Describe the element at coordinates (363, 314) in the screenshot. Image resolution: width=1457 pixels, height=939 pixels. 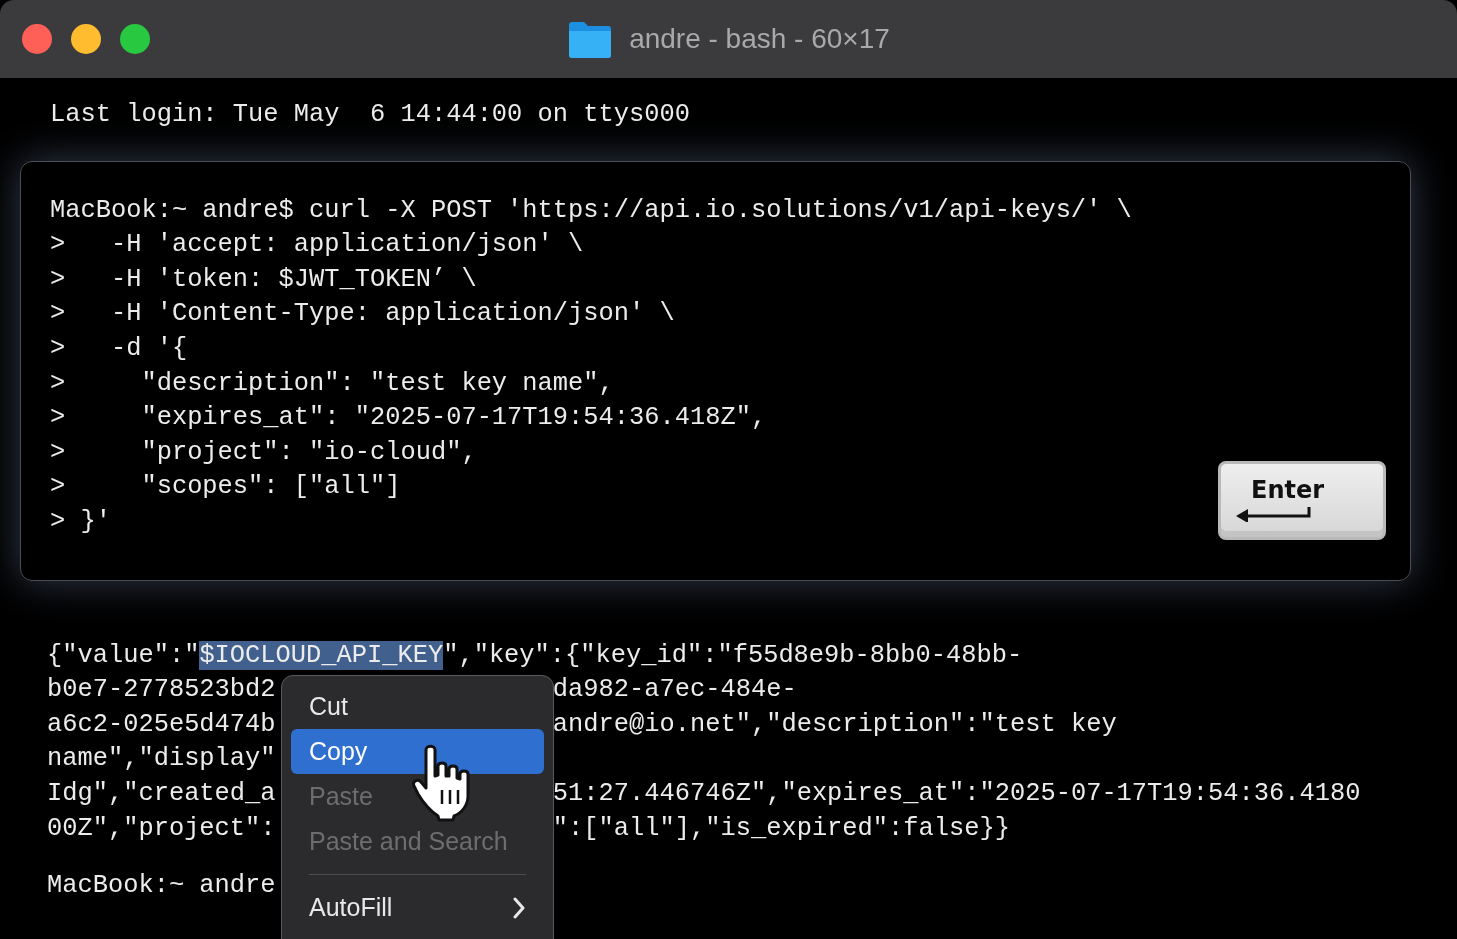
I see `command-line: > -H 'Content-Type: application/json' \` at that location.